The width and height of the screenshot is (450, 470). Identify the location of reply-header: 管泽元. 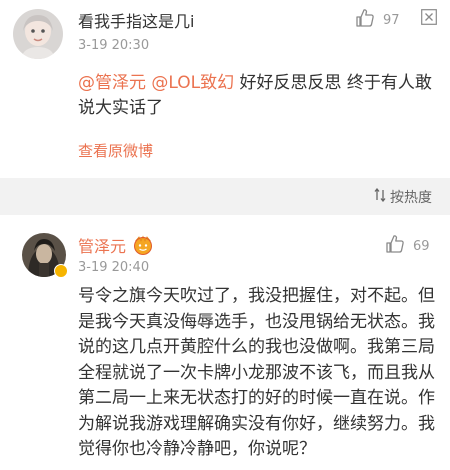
(116, 245).